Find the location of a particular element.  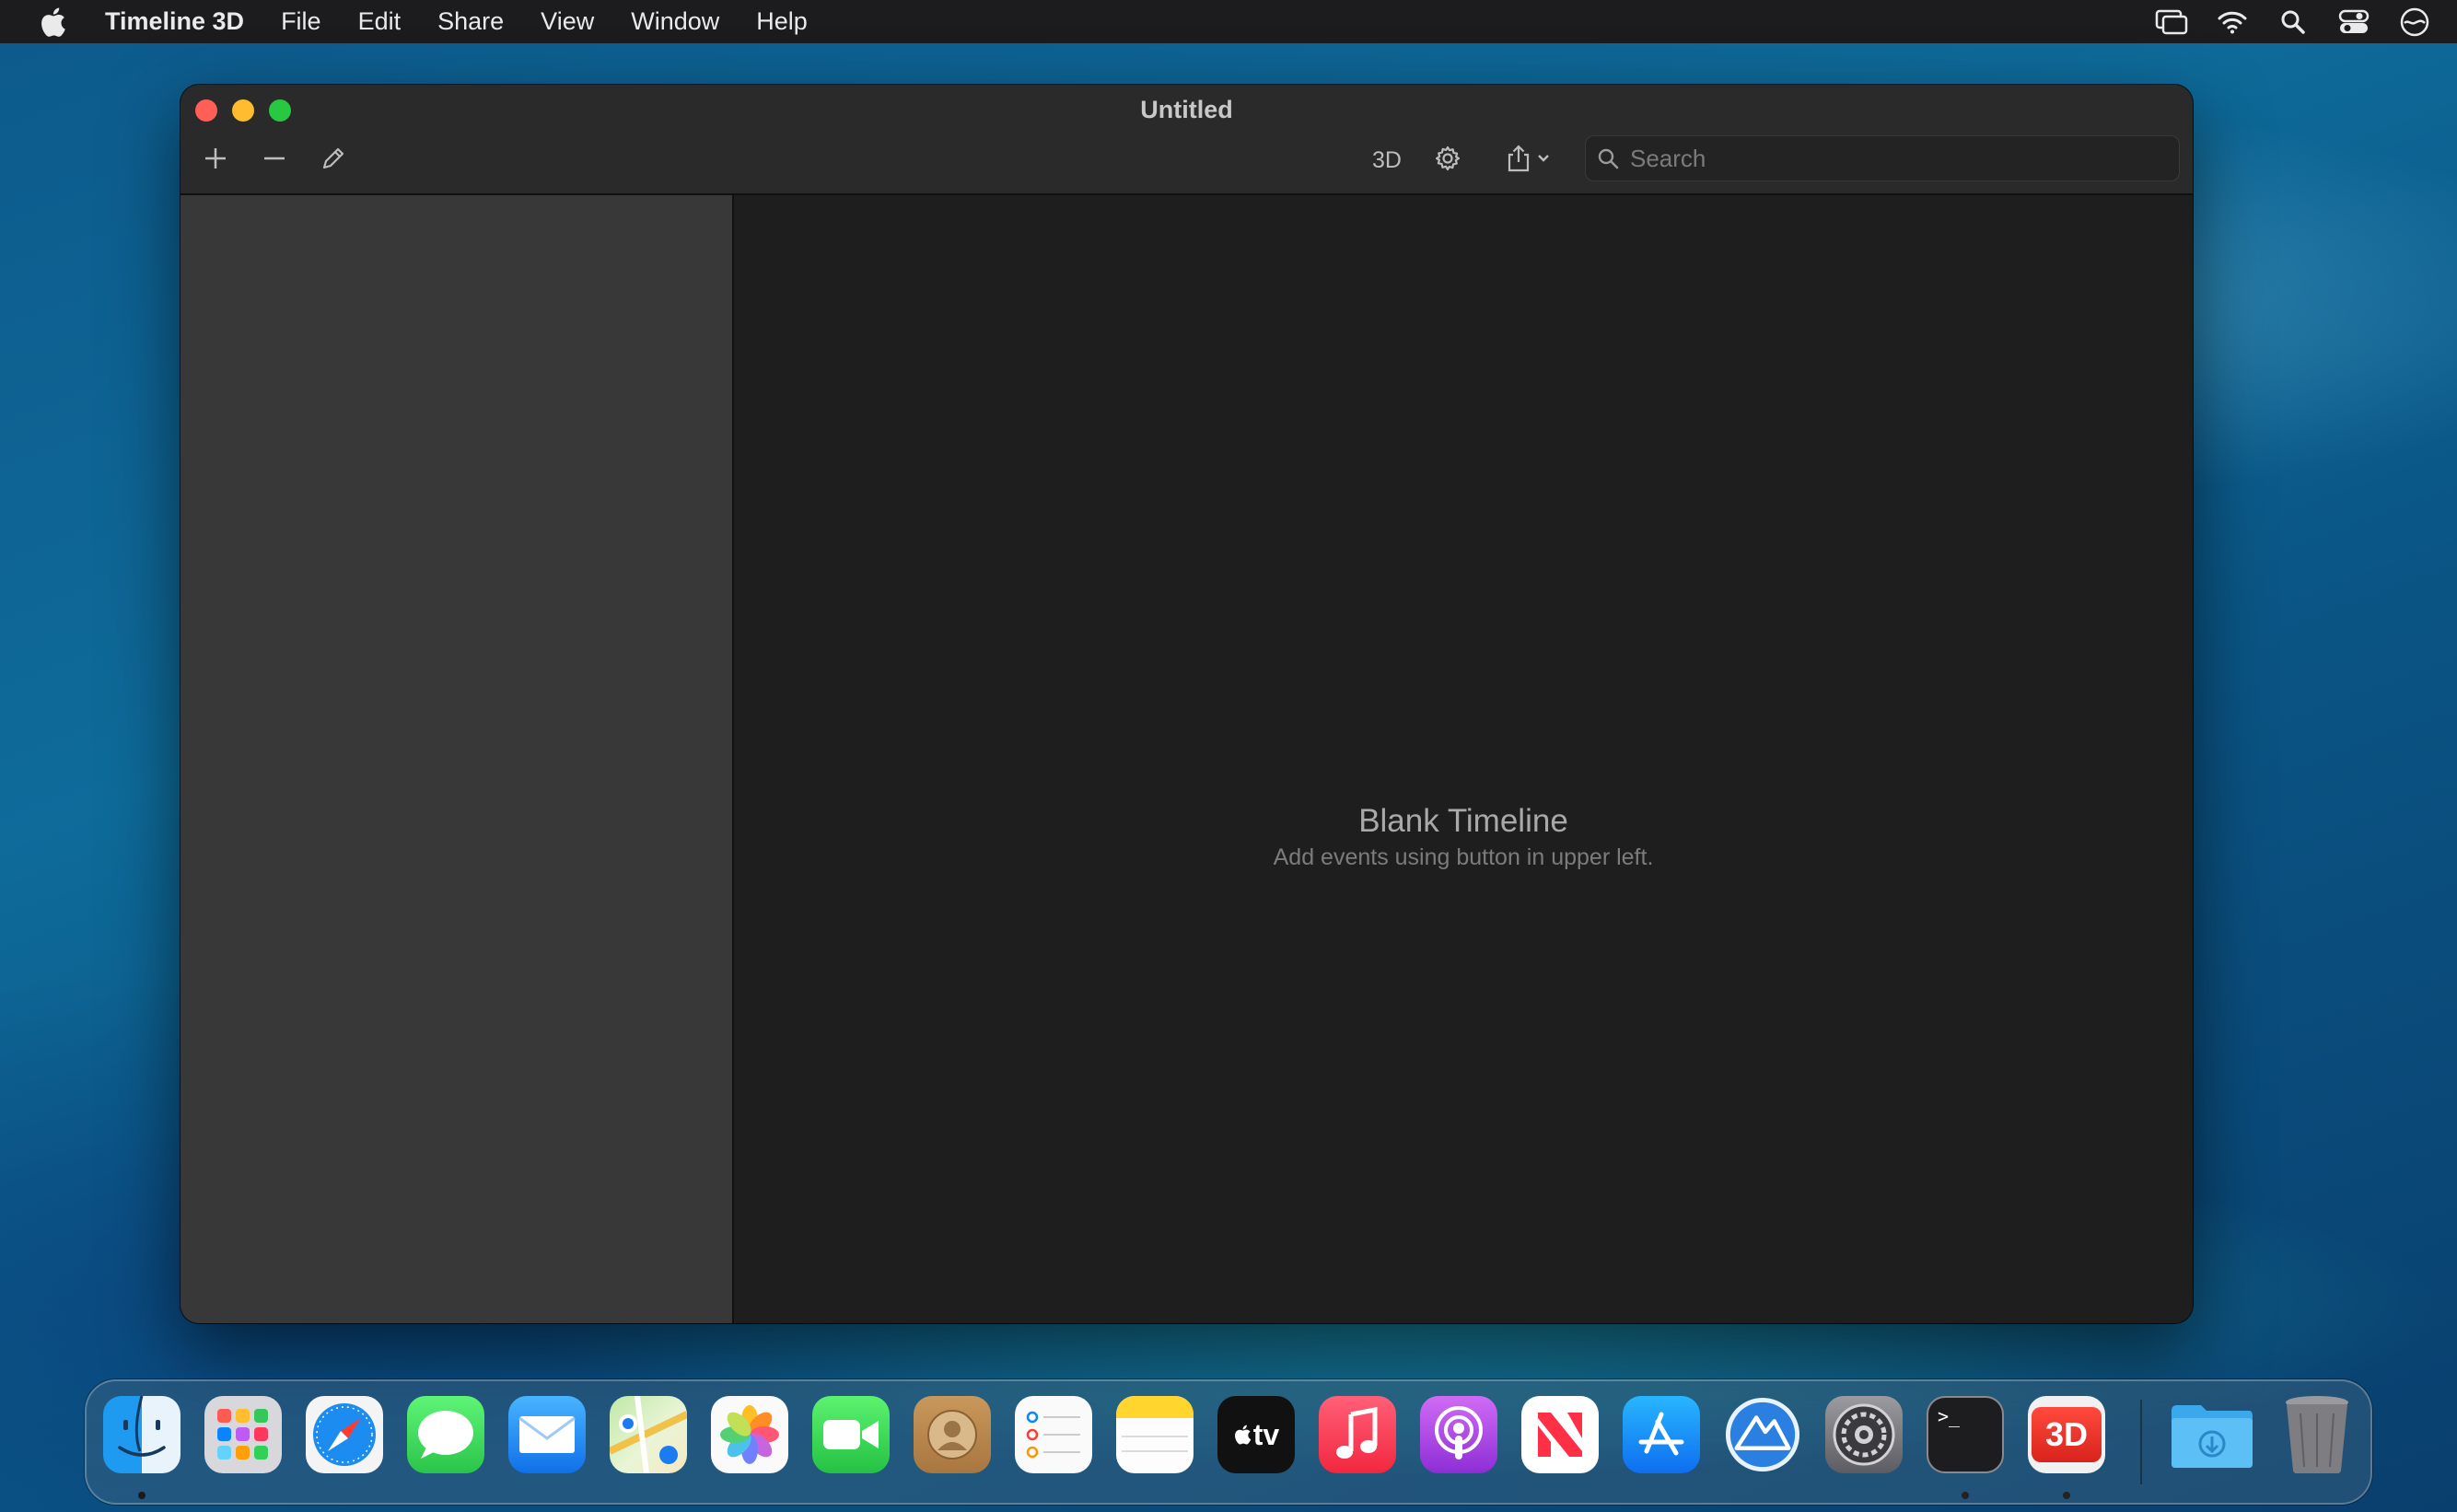

reminders-icon is located at coordinates (1053, 1435).